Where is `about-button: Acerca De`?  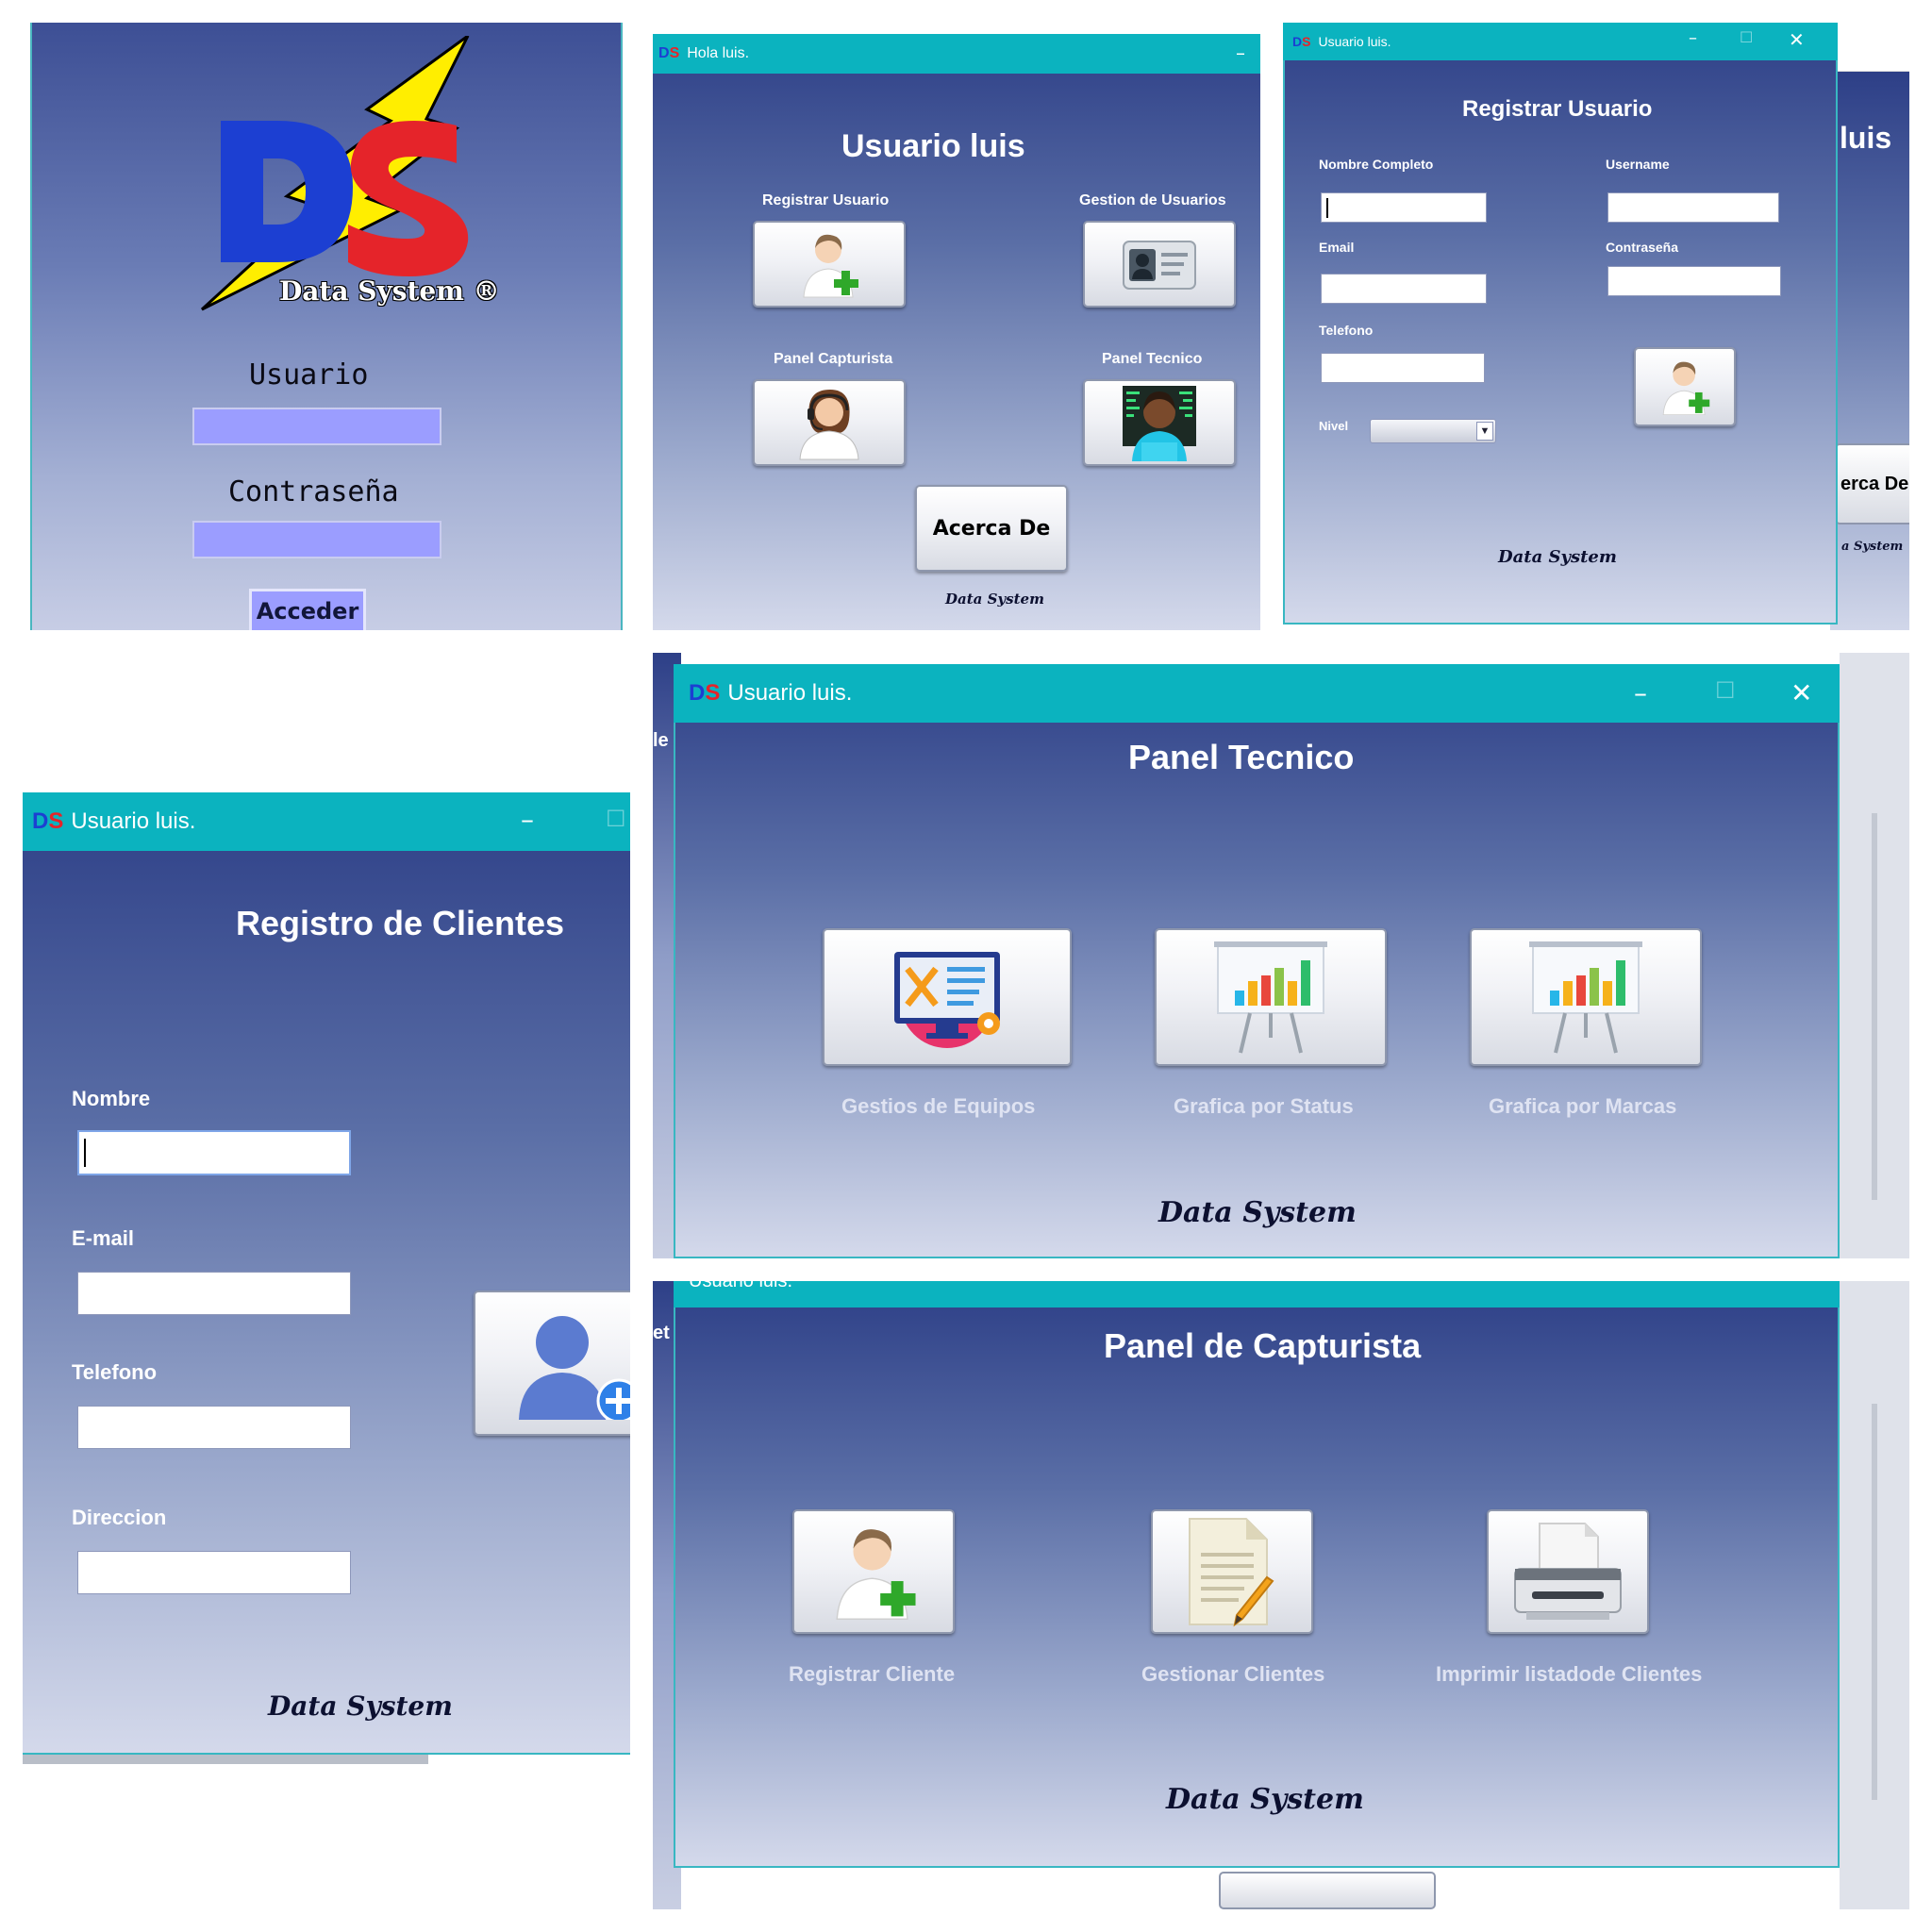 about-button: Acerca De is located at coordinates (991, 528).